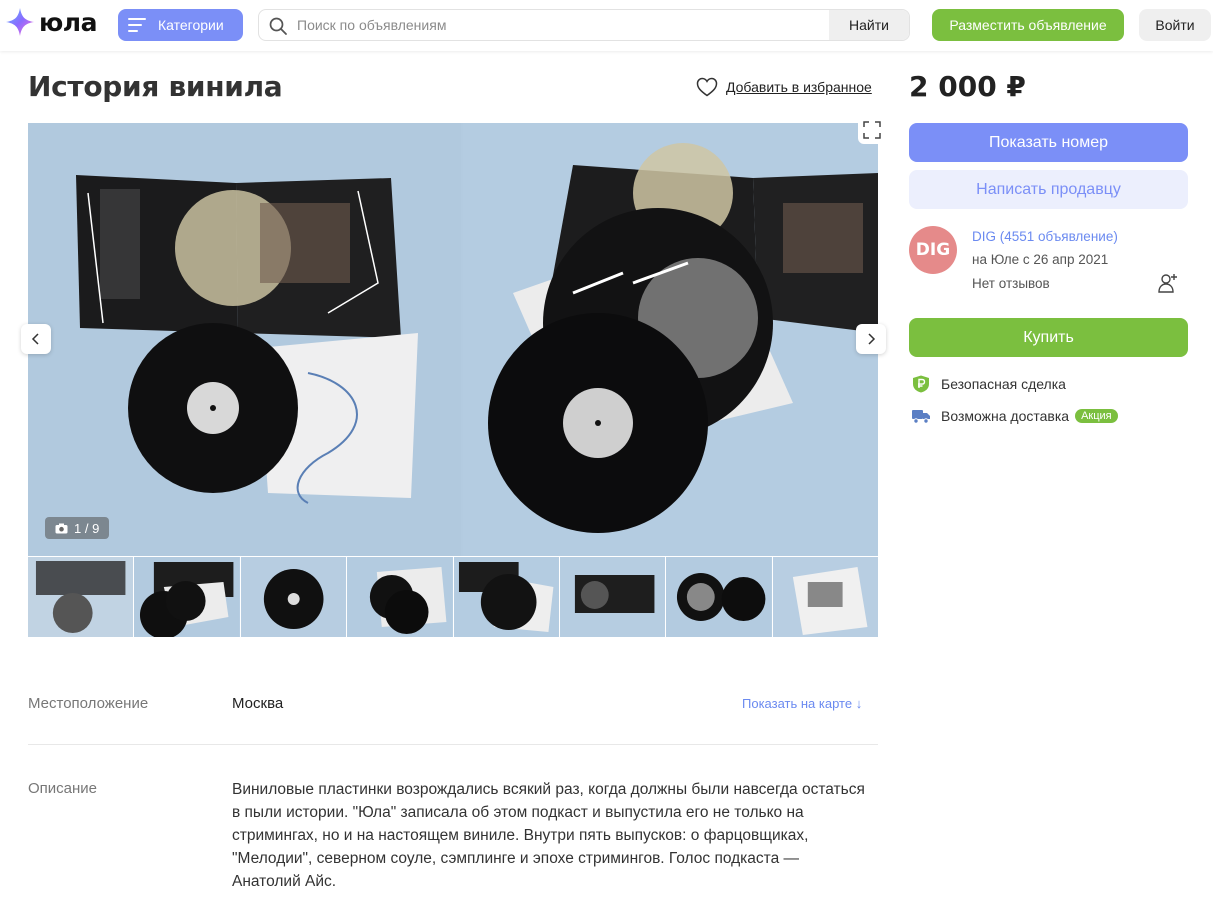  What do you see at coordinates (1048, 189) in the screenshot?
I see `message-seller-button: Написать продавцу` at bounding box center [1048, 189].